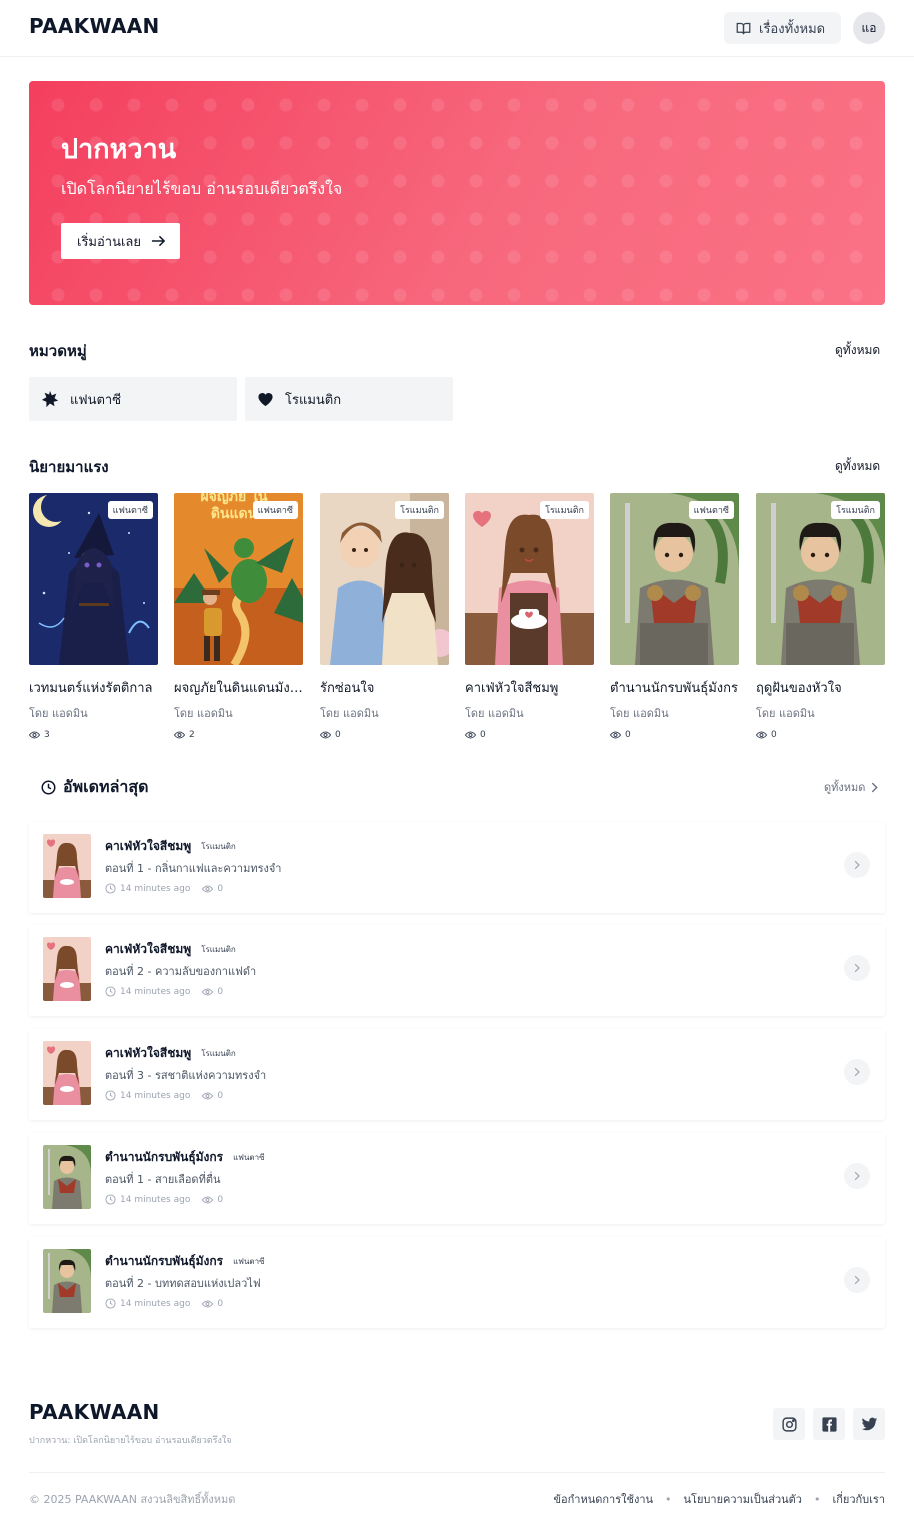 The image size is (914, 1530). I want to click on book-card: โรแมนติก คาเฟ่หัวใจสีชมพู โดย แอดมิน 0, so click(529, 616).